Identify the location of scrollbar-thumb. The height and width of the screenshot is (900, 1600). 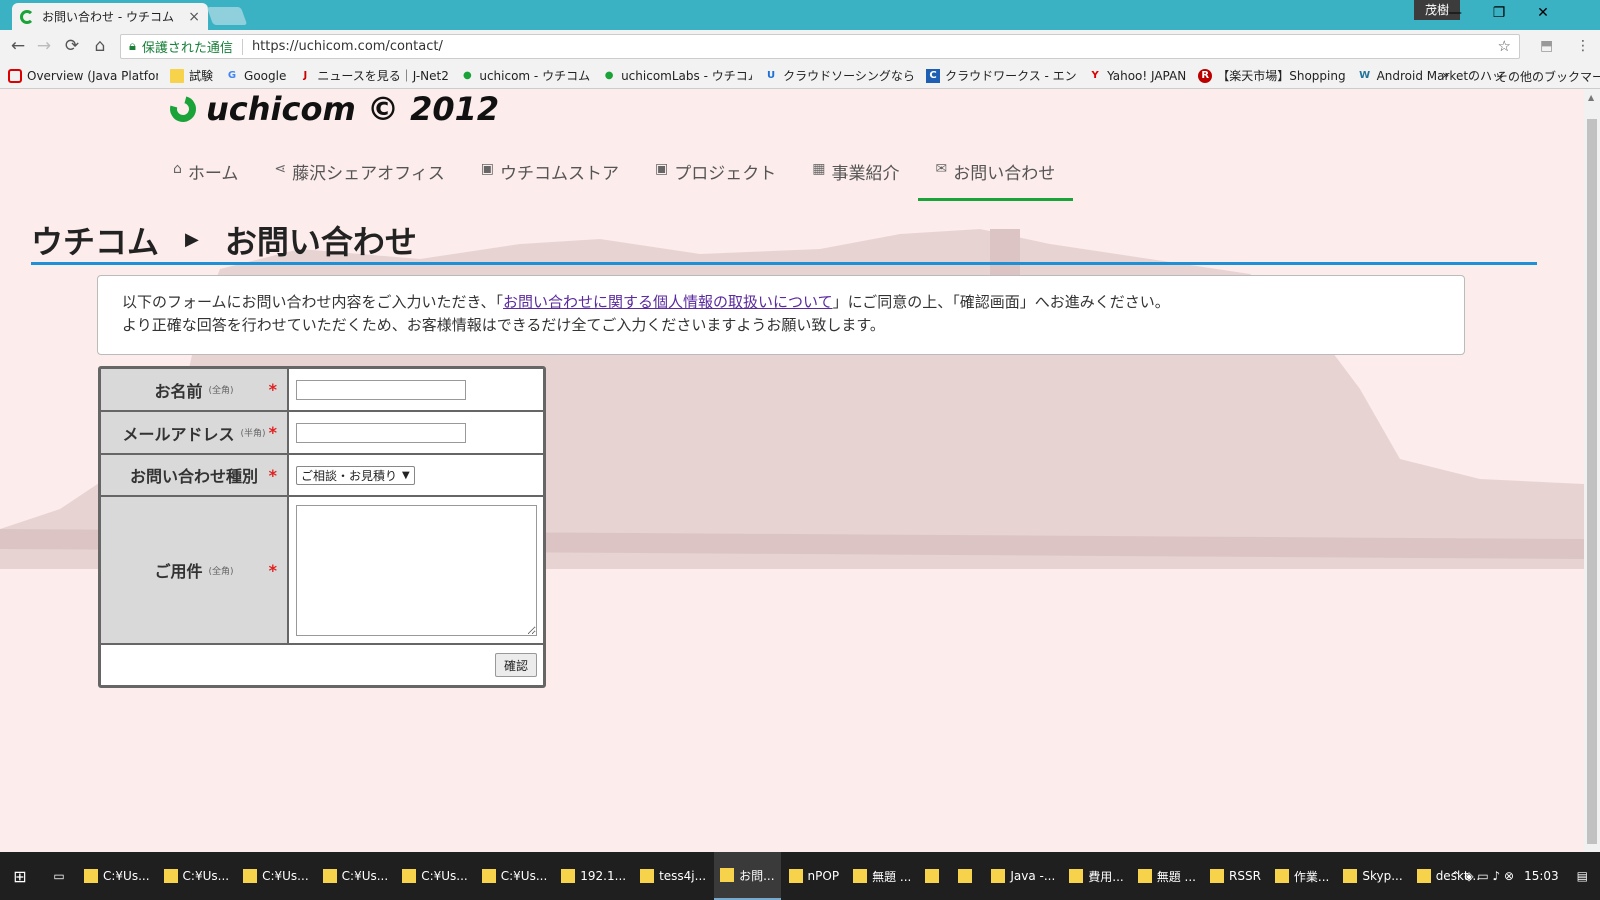
(1592, 481).